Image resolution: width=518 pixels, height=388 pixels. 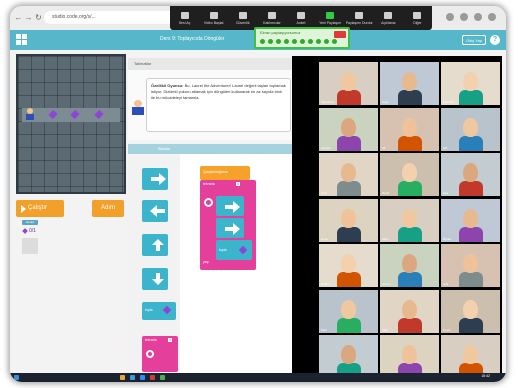 What do you see at coordinates (108, 208) in the screenshot?
I see `step-button: Adım` at bounding box center [108, 208].